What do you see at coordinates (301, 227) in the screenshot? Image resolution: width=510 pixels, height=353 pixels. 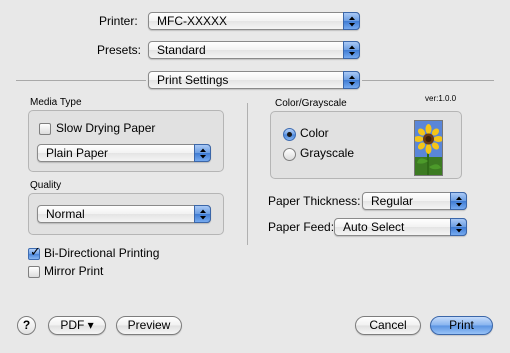 I see `paper-feed-label: Paper Feed:` at bounding box center [301, 227].